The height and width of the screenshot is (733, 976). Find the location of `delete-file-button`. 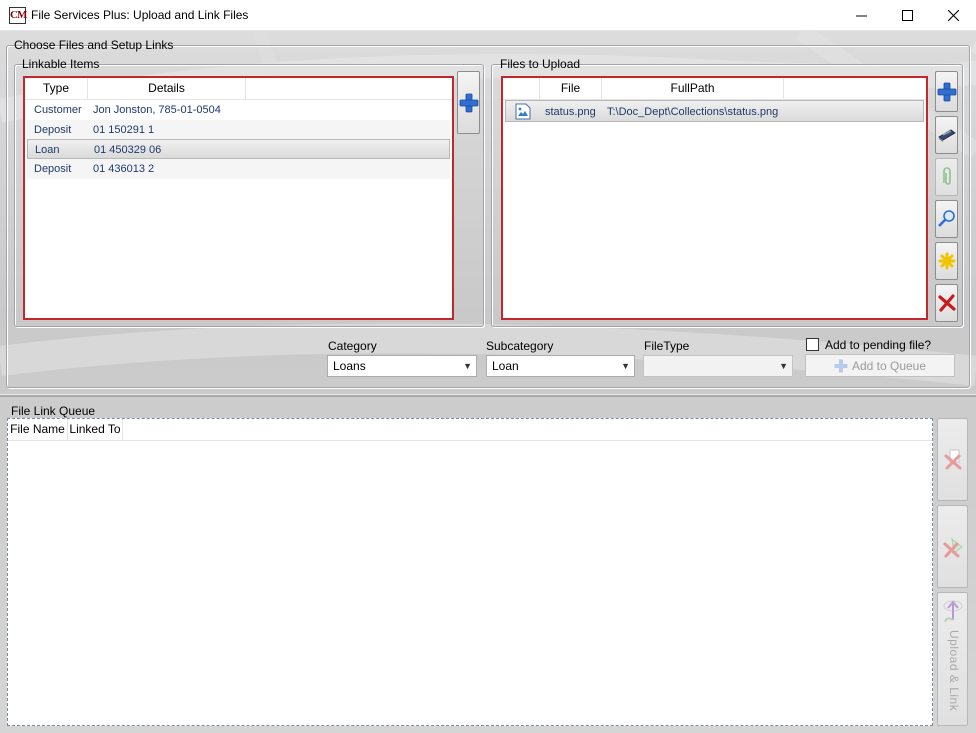

delete-file-button is located at coordinates (946, 303).